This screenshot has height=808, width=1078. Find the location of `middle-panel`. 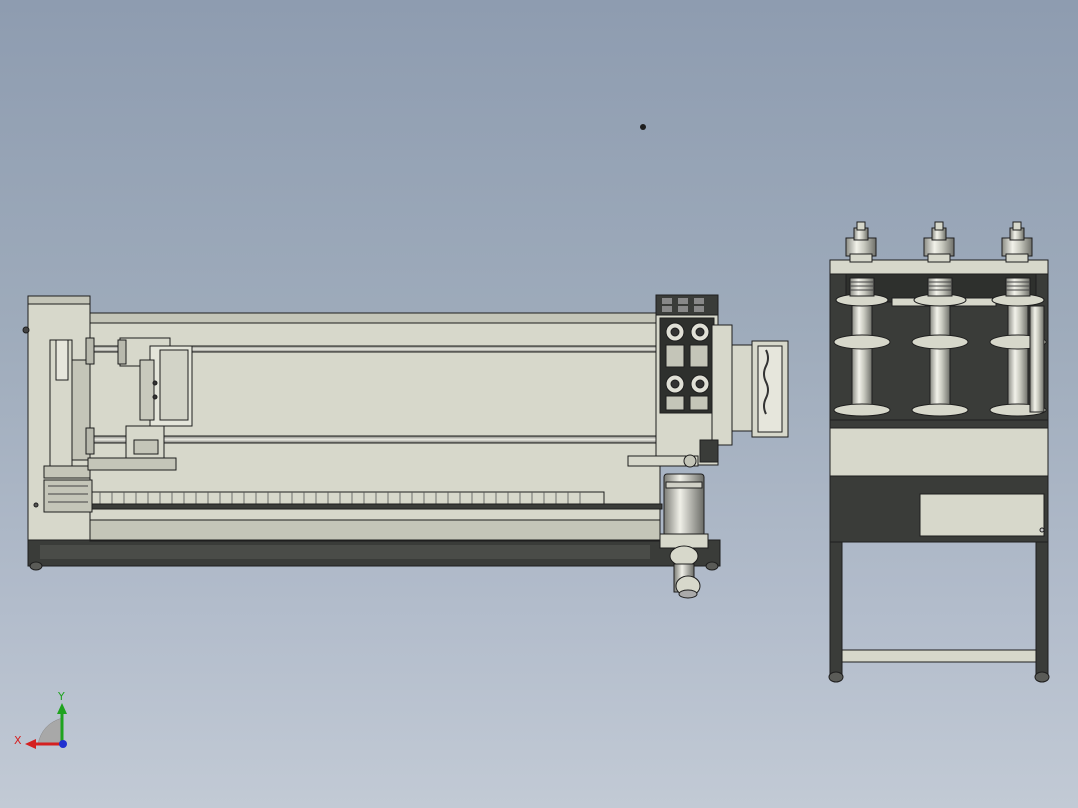

middle-panel is located at coordinates (939, 451).